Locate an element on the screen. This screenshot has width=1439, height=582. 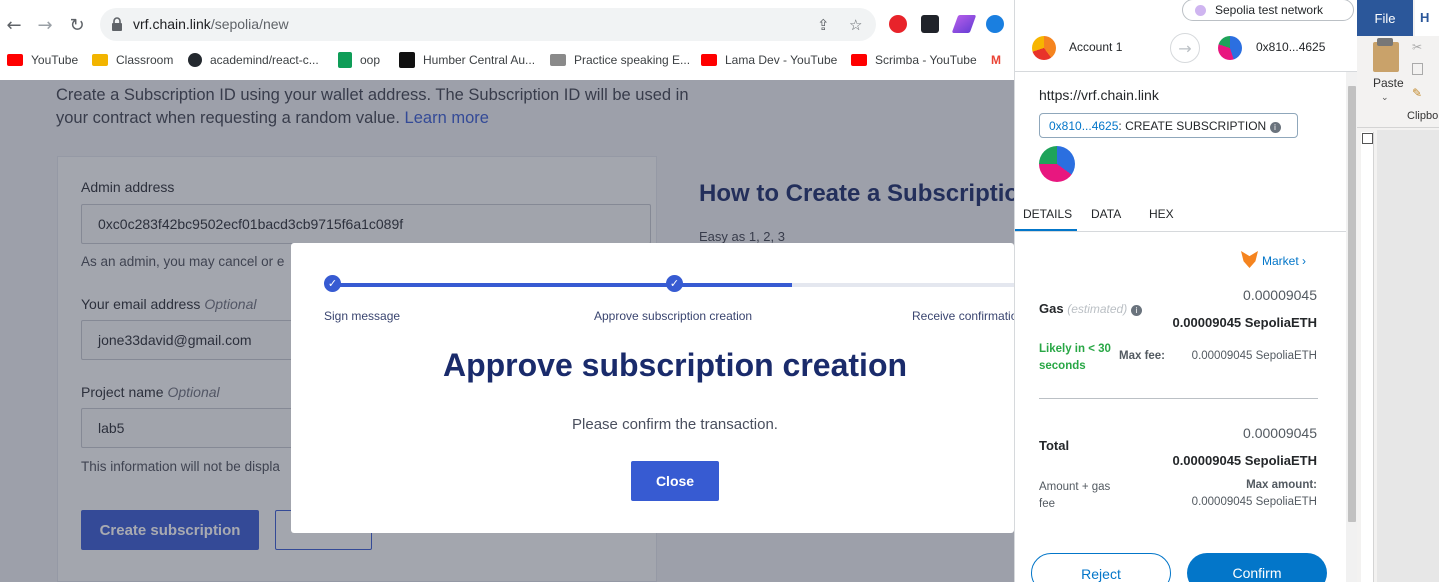
vertical-ruler is located at coordinates (1367, 357).